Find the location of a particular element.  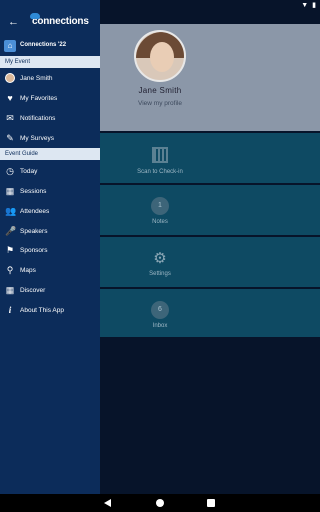

section-my-event: My Event is located at coordinates (50, 62).